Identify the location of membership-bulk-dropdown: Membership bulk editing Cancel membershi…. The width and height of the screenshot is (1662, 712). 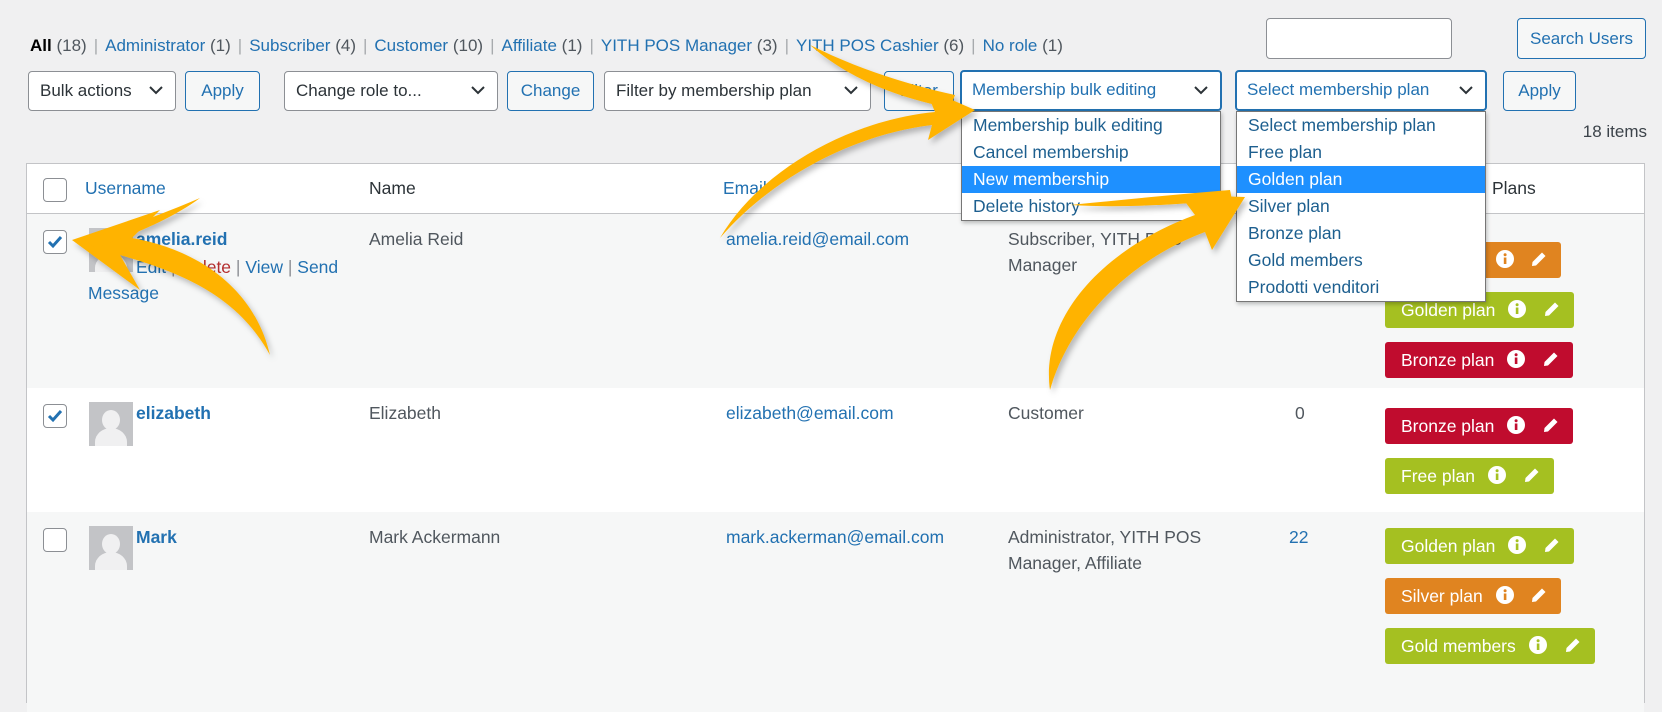
(1091, 166).